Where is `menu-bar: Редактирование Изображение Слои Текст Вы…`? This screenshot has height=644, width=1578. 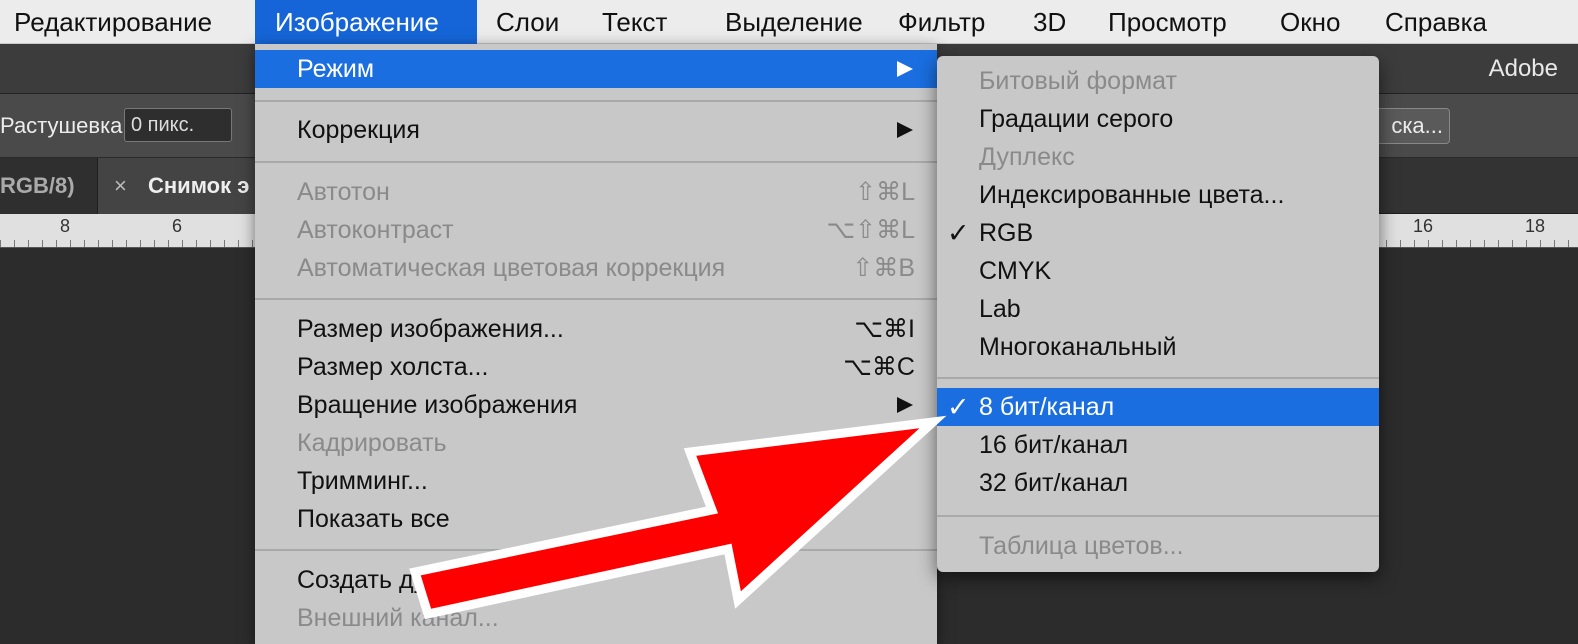 menu-bar: Редактирование Изображение Слои Текст Вы… is located at coordinates (789, 22).